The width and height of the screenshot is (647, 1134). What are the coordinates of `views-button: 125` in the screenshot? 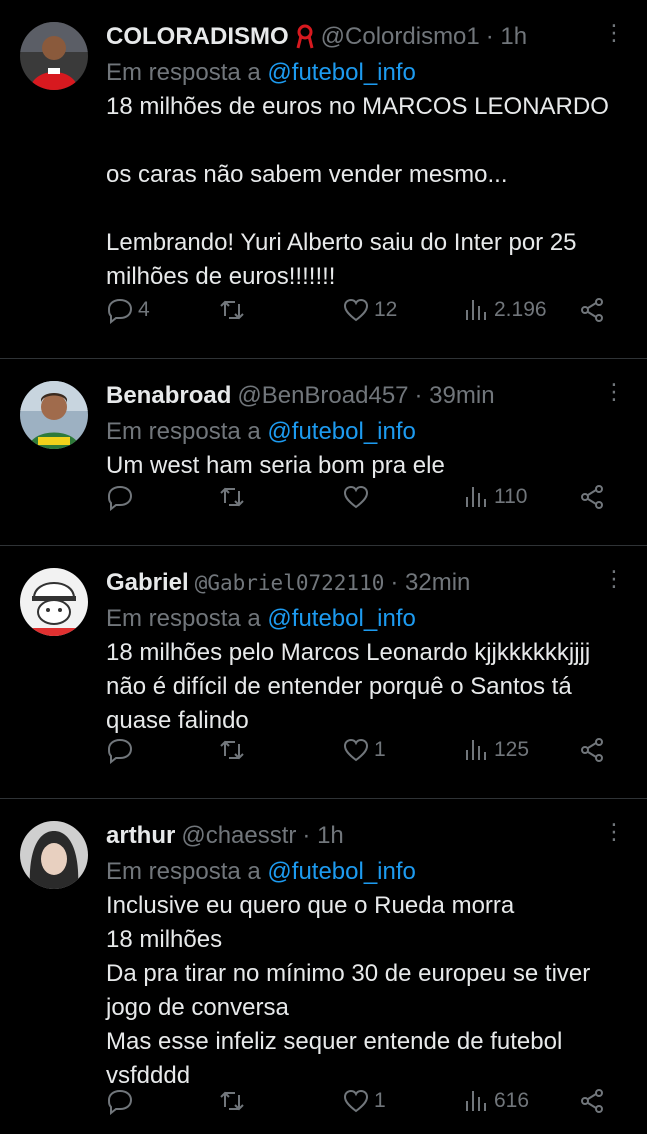 It's located at (495, 750).